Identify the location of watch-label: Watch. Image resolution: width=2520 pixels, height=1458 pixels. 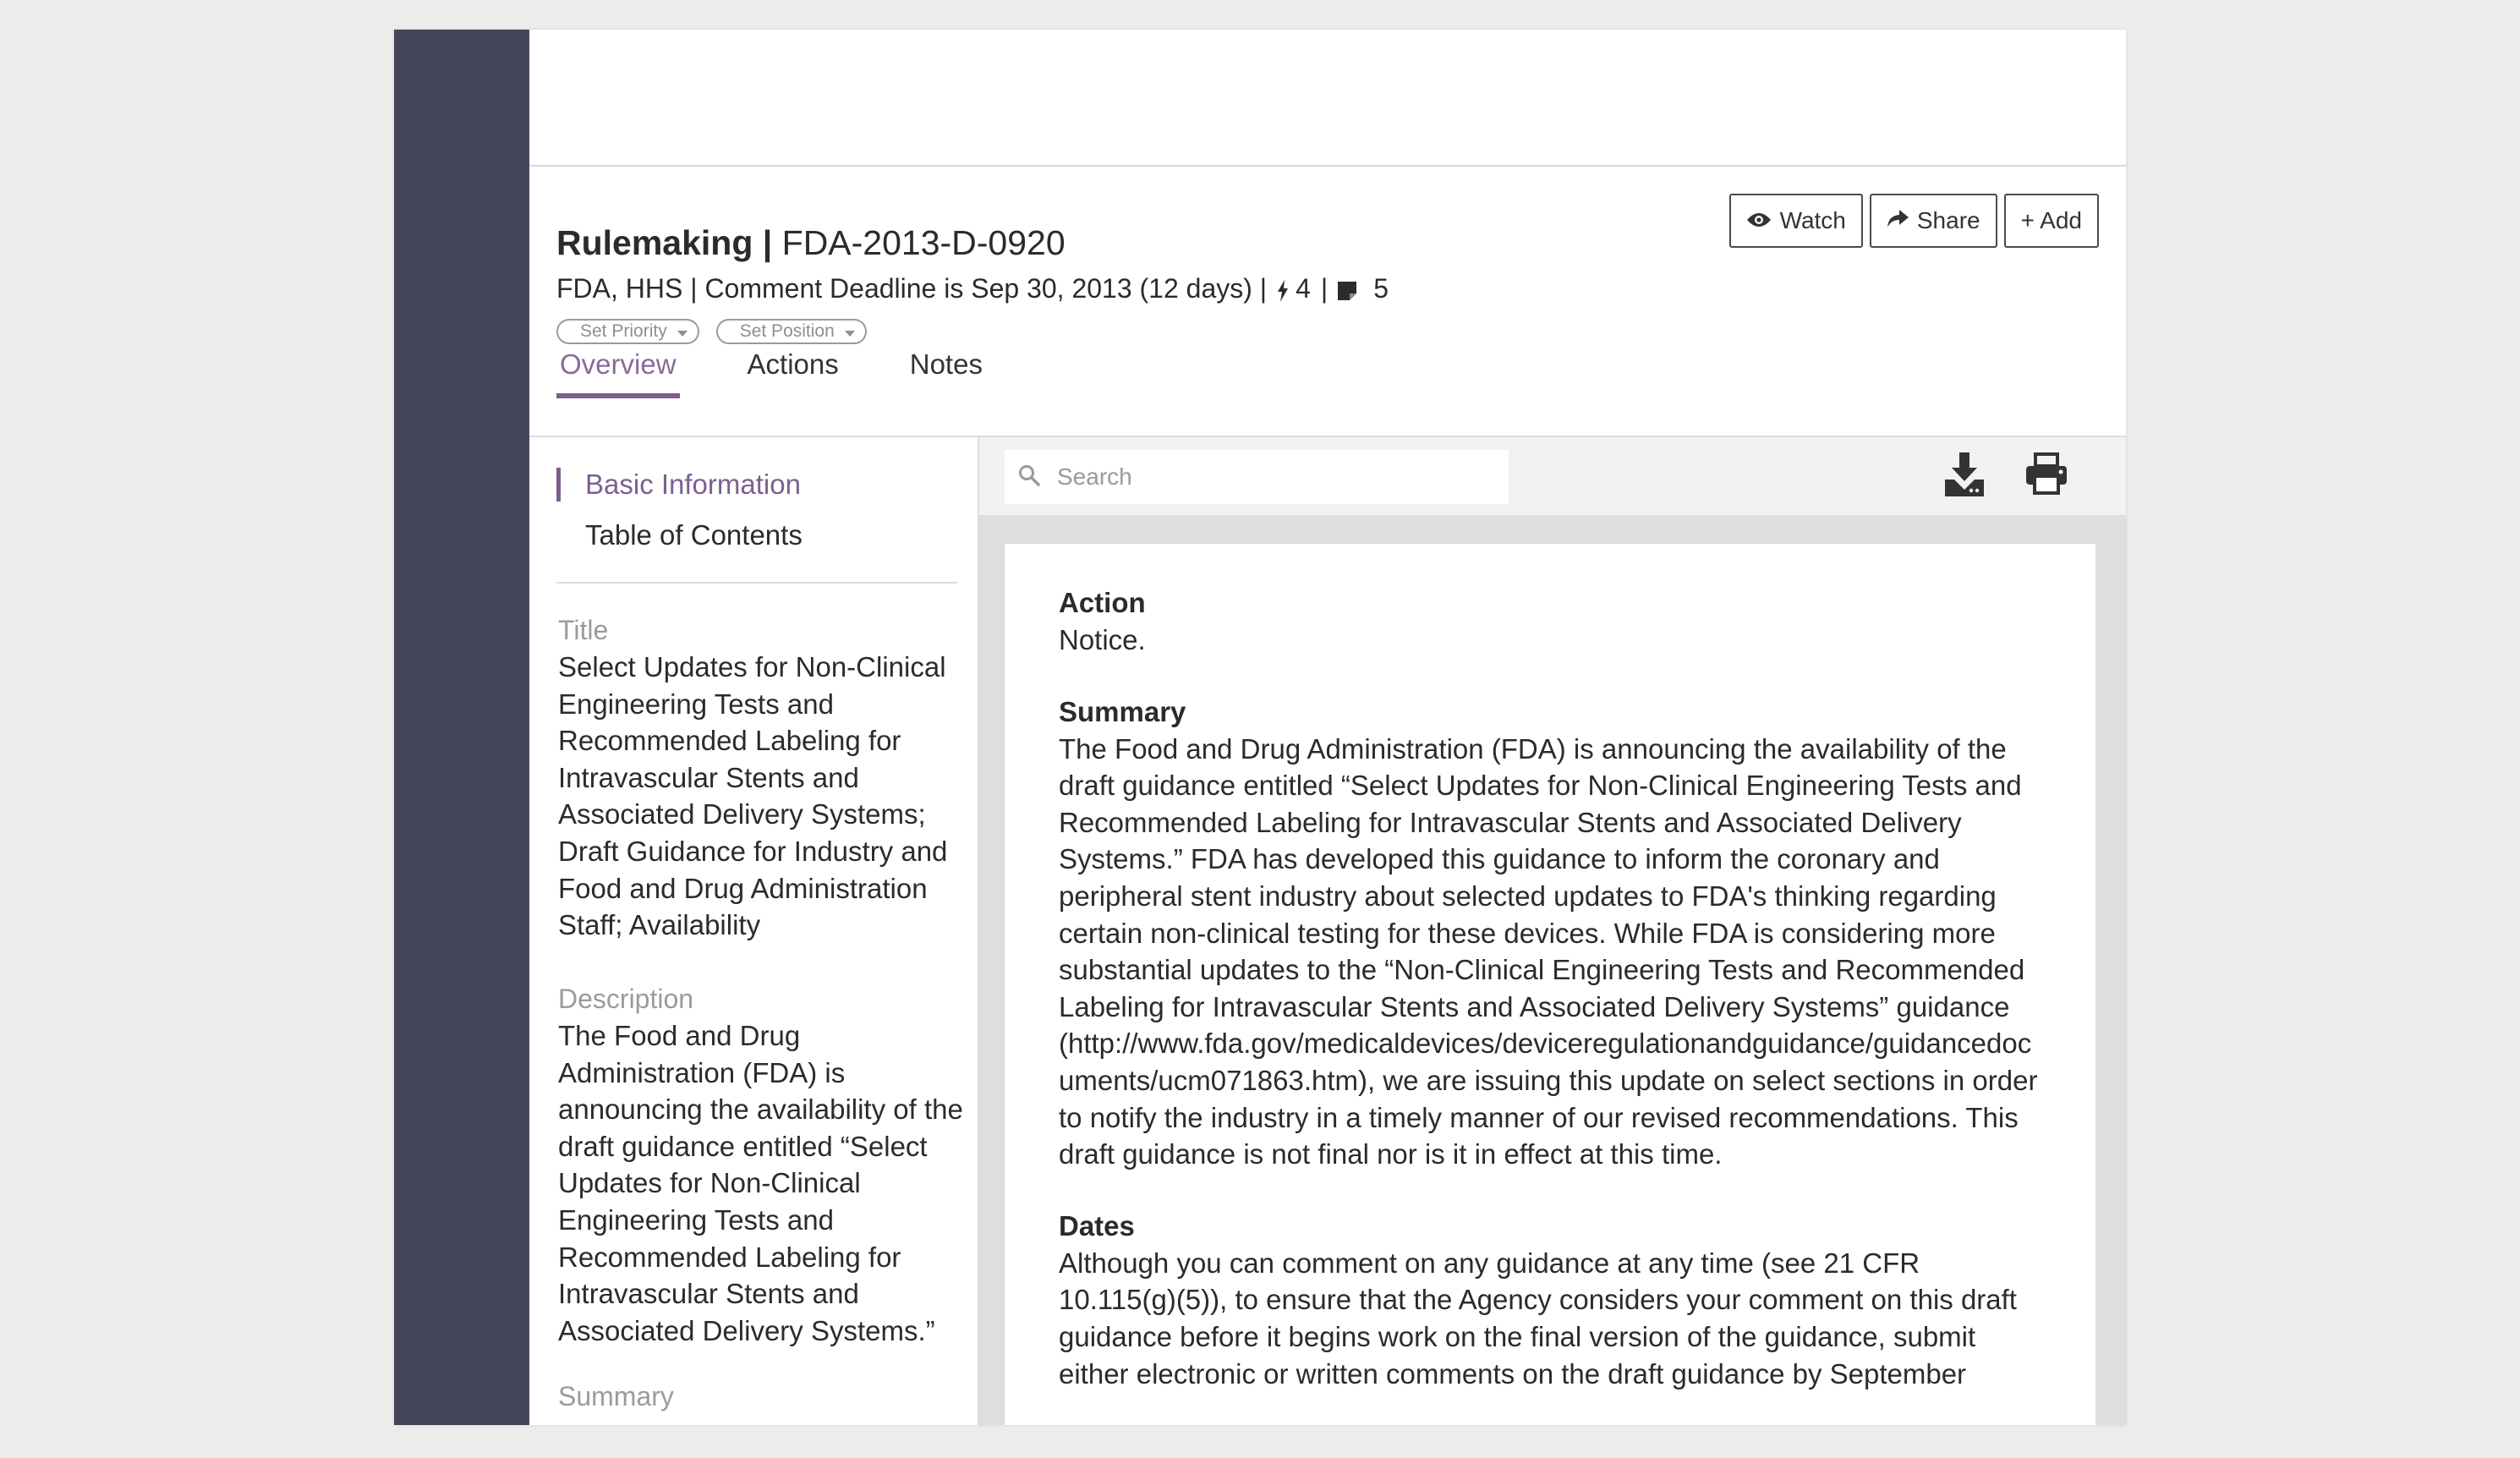
(1812, 220).